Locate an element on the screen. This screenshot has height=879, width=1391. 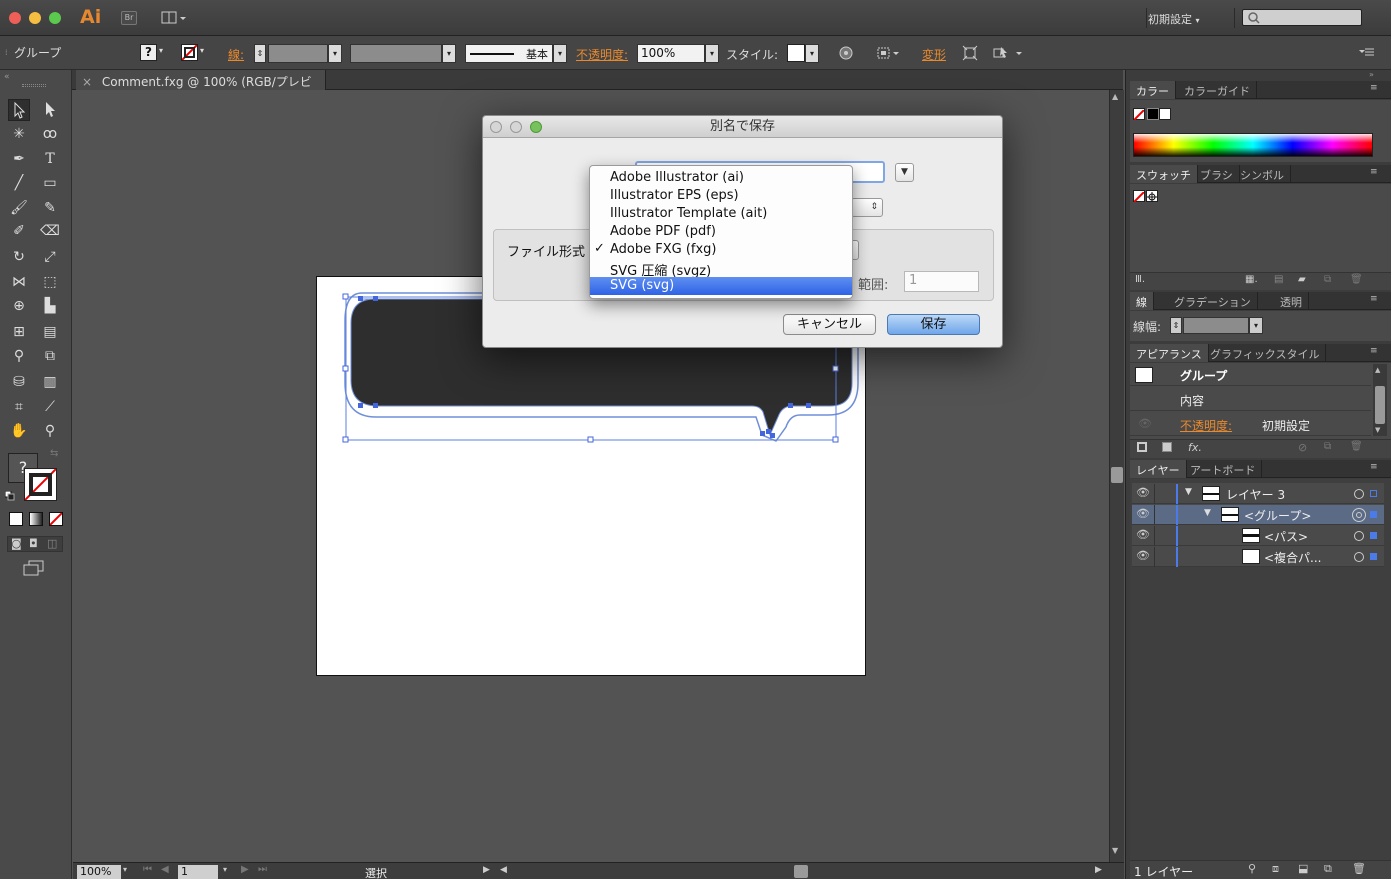
dialog-zoom-button is located at coordinates (536, 127).